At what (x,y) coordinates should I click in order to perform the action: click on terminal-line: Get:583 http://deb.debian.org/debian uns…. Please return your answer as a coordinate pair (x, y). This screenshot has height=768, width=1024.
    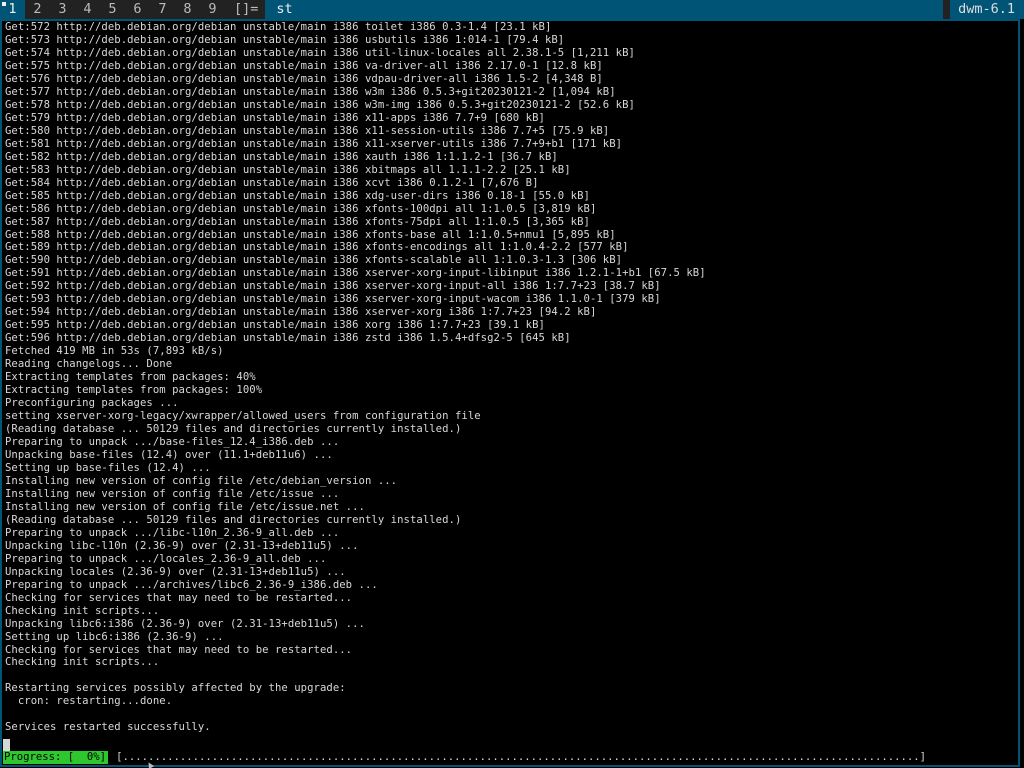
    Looking at the image, I should click on (288, 169).